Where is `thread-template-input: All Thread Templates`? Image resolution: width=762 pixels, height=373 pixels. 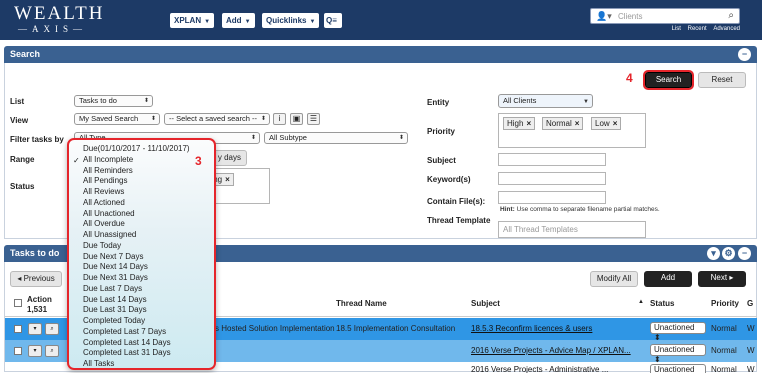
thread-template-input: All Thread Templates is located at coordinates (572, 229).